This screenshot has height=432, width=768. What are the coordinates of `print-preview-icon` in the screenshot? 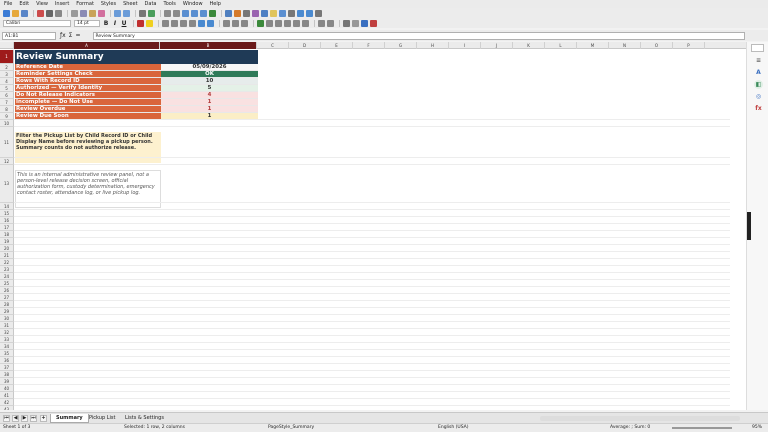 It's located at (58, 13).